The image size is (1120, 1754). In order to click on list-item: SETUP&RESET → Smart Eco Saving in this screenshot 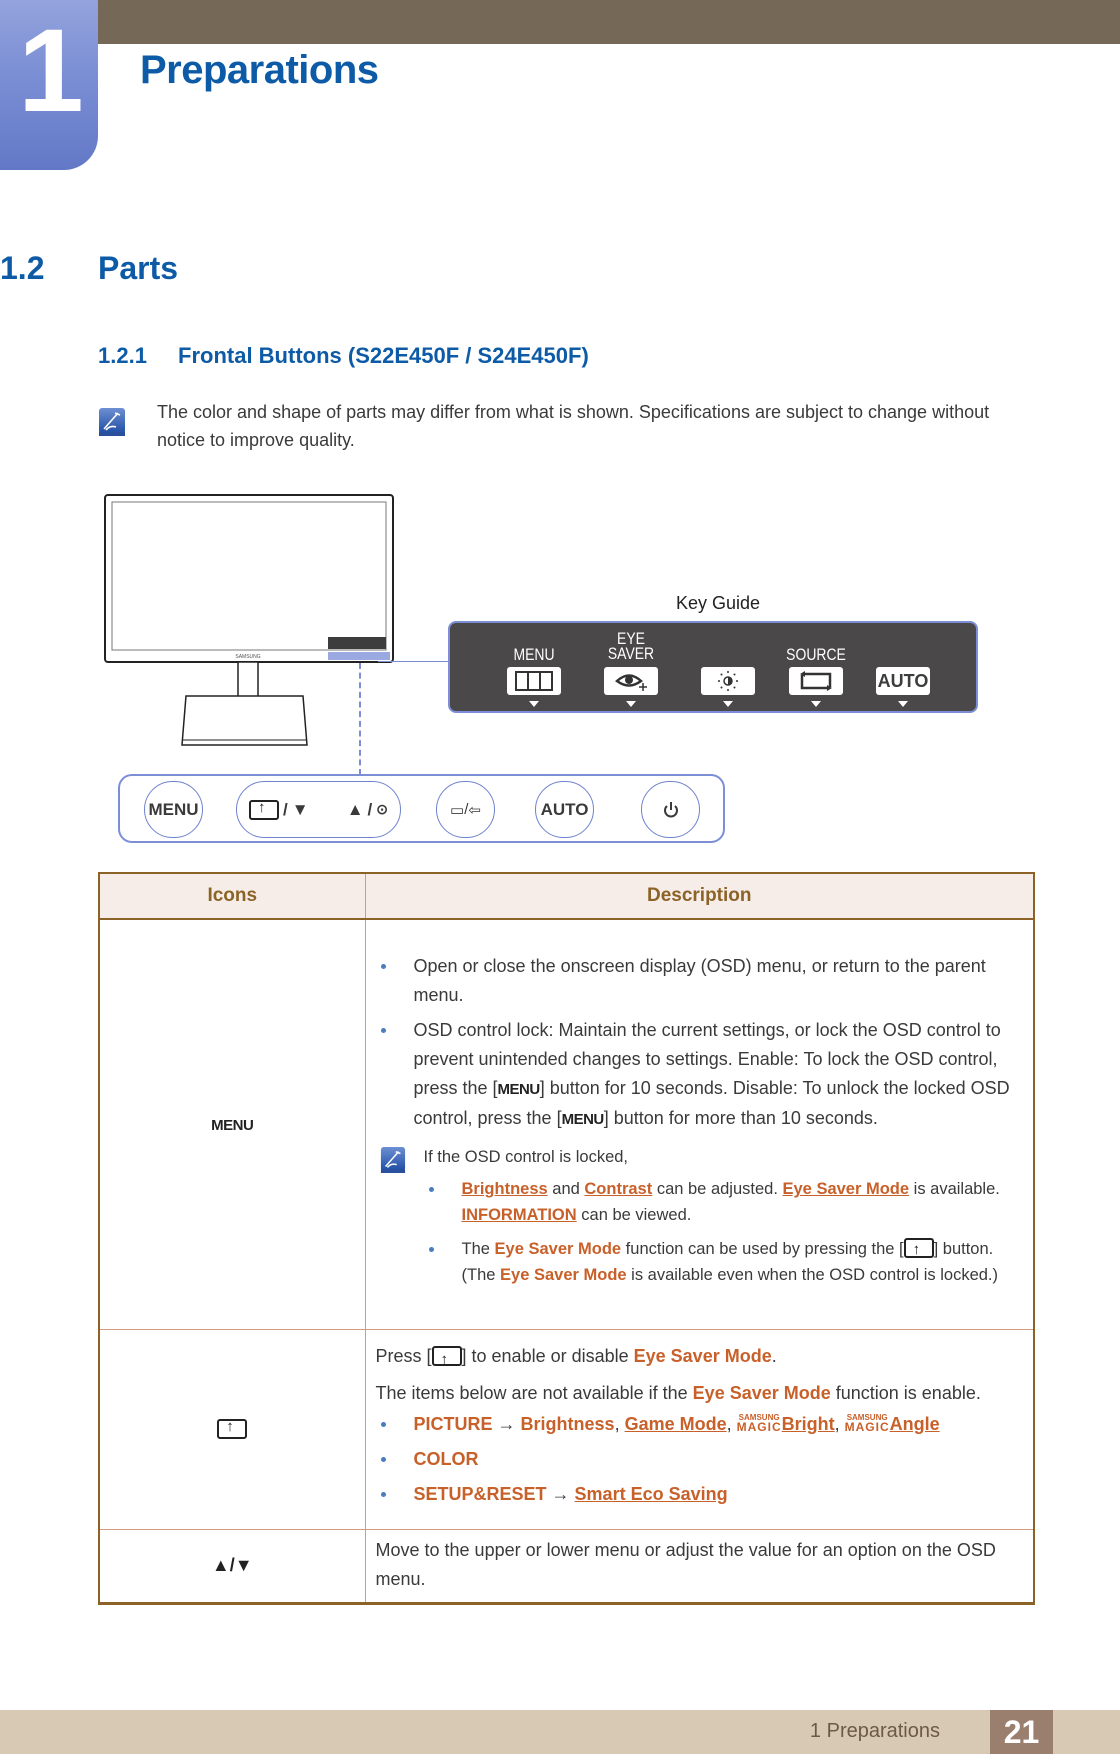, I will do `click(699, 1494)`.